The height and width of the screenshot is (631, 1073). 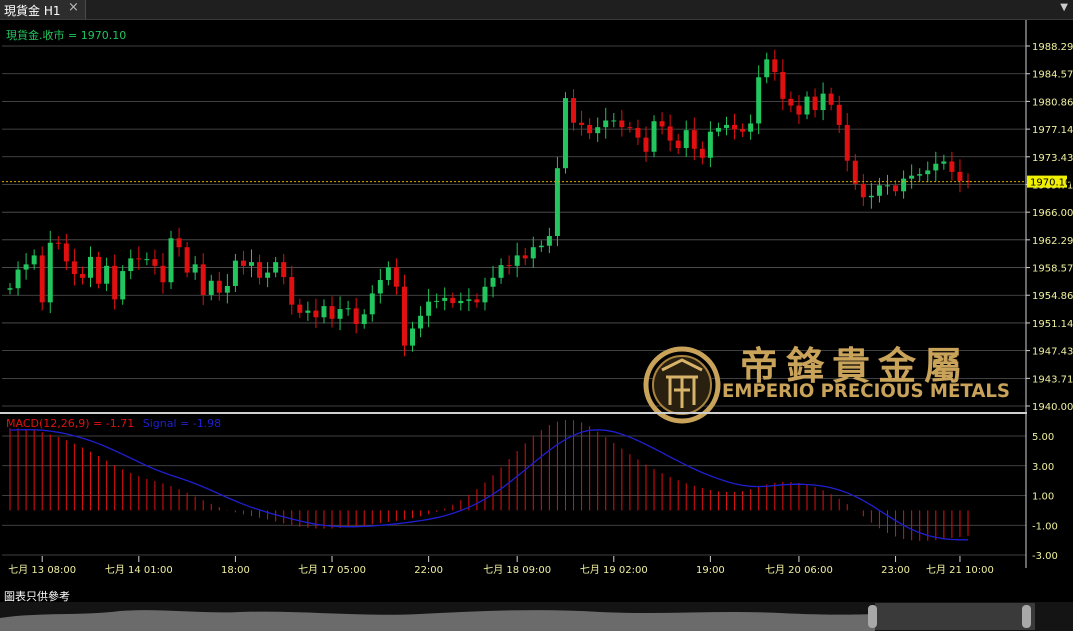 I want to click on chart-tab: 現貨金 H1 ×, so click(x=43, y=9).